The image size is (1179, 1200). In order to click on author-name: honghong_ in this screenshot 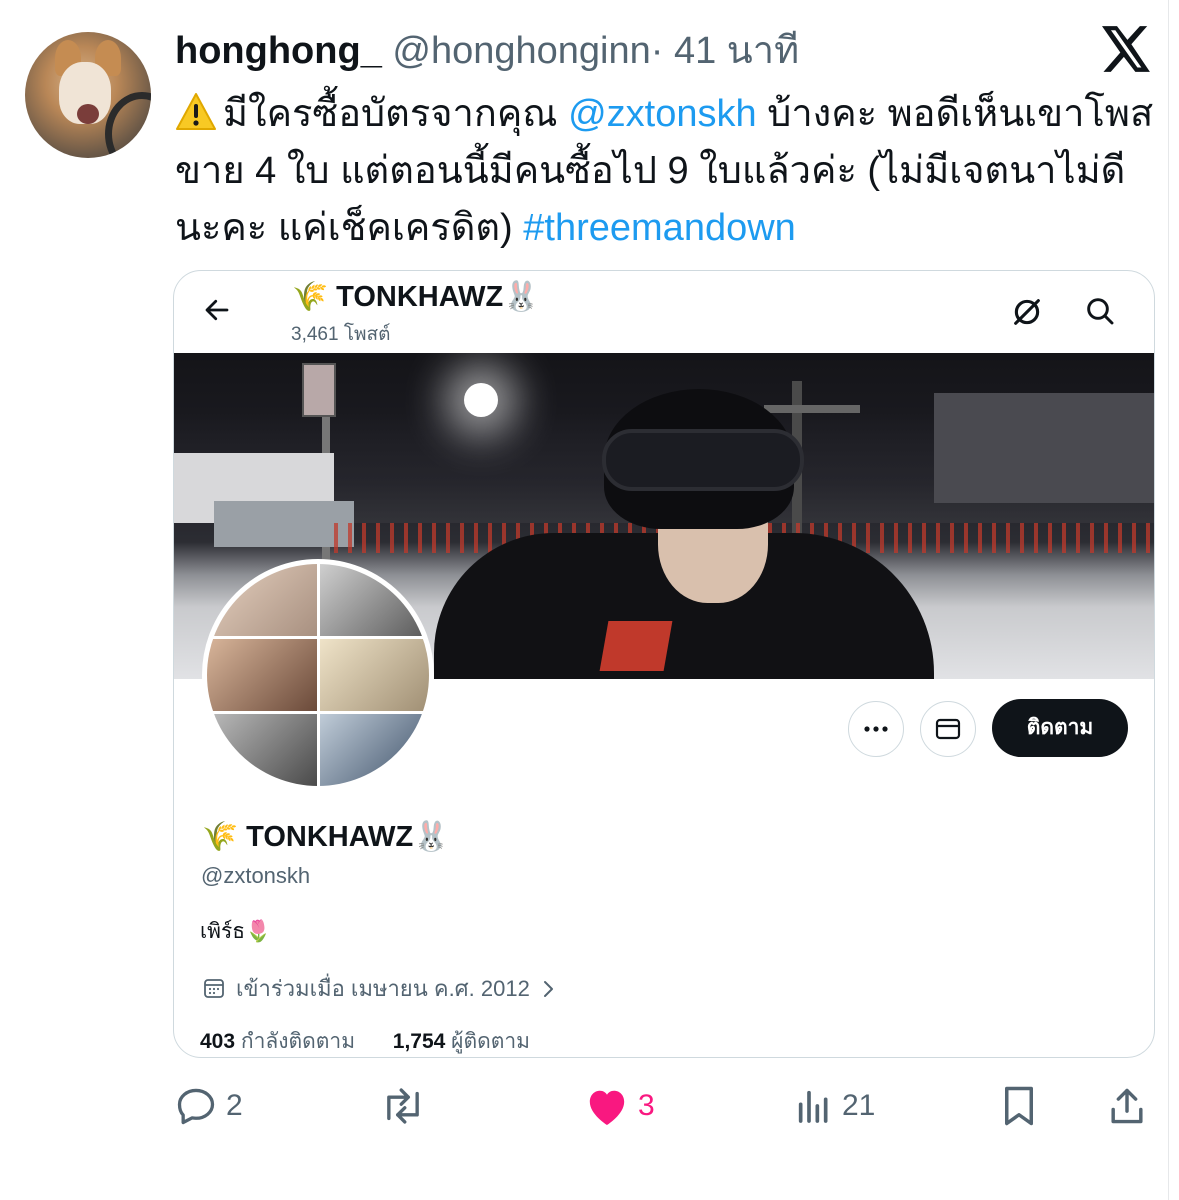, I will do `click(278, 51)`.